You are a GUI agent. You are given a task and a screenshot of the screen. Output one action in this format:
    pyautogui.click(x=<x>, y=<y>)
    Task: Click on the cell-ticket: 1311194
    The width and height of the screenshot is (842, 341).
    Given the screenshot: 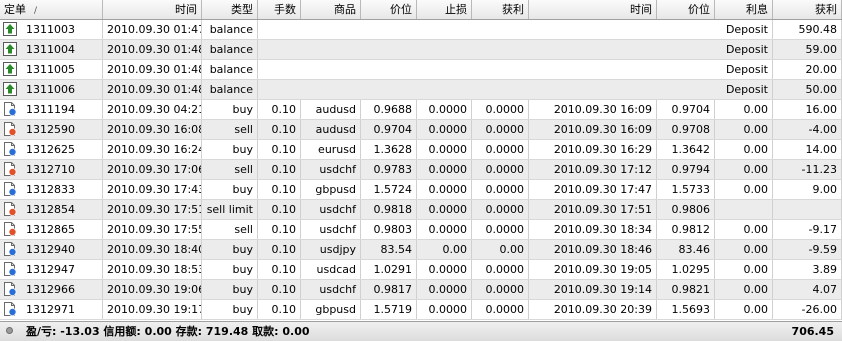 What is the action you would take?
    pyautogui.click(x=51, y=109)
    